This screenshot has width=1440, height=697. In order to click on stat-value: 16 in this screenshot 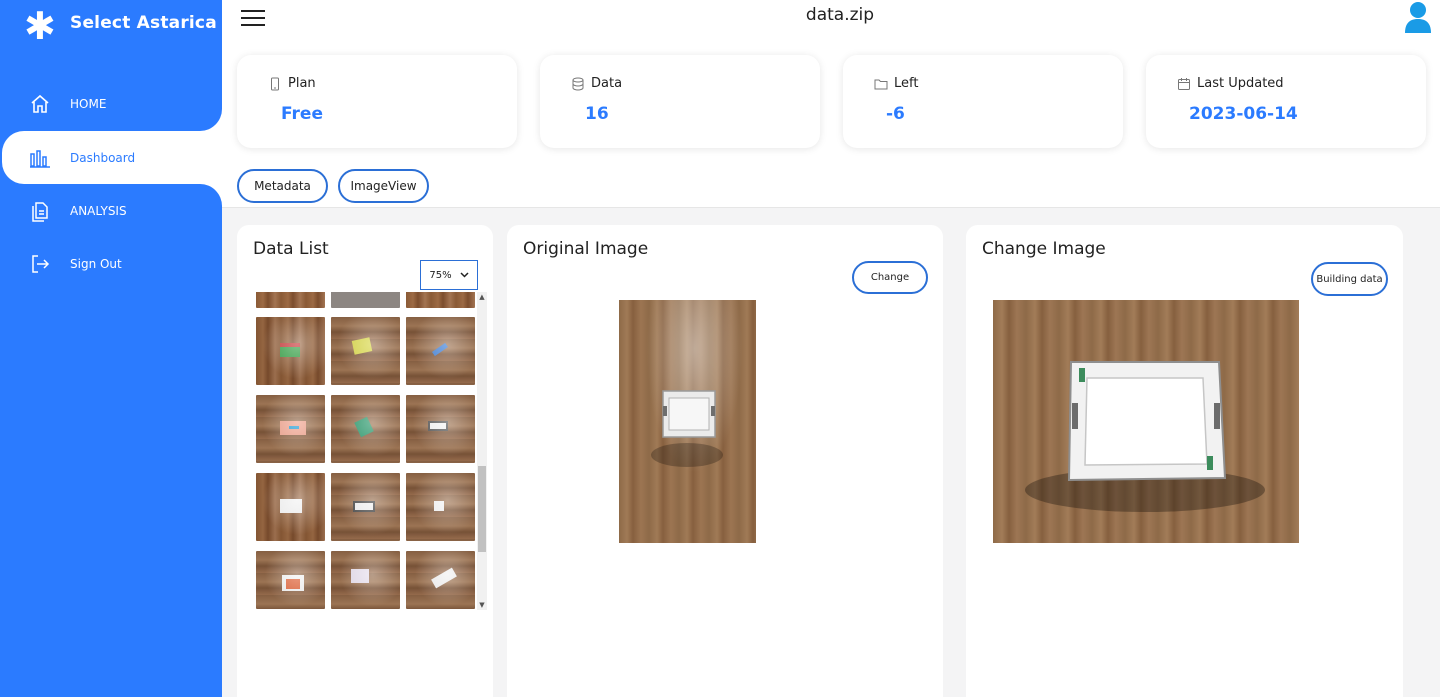, I will do `click(597, 114)`.